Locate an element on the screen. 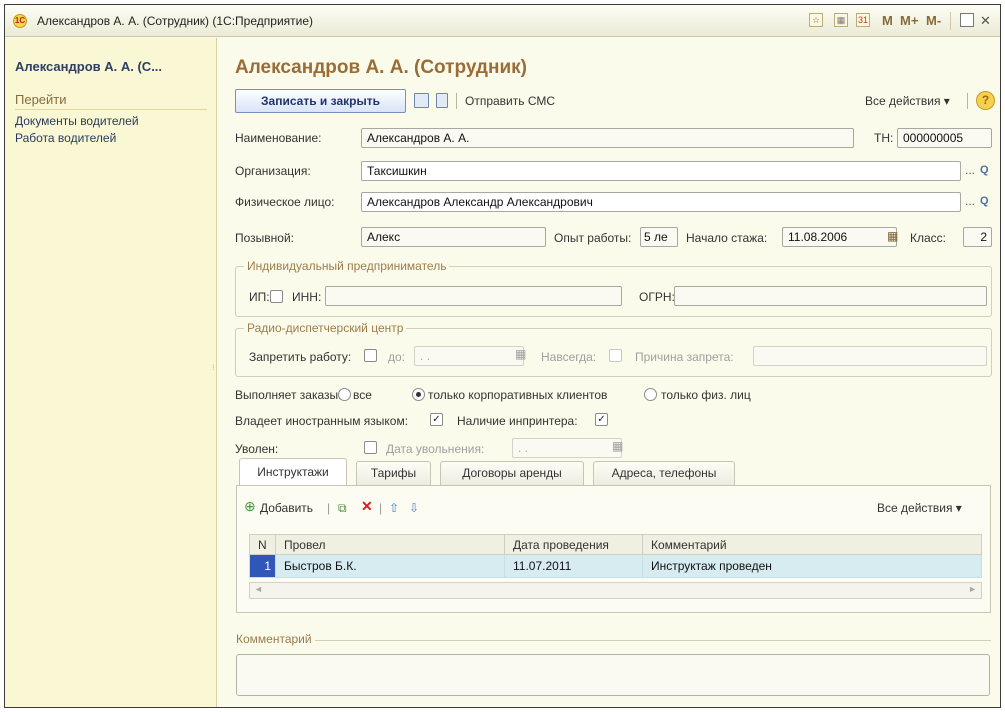 This screenshot has height=712, width=1005. memory-plus-button: M+ is located at coordinates (909, 20).